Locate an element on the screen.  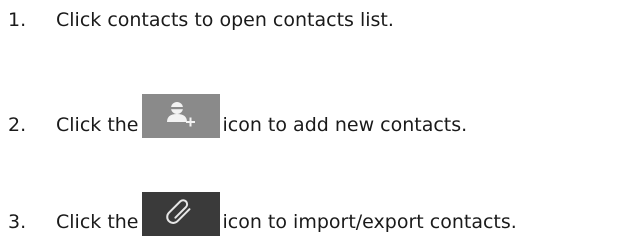
add-contact-icon is located at coordinates (180, 116).